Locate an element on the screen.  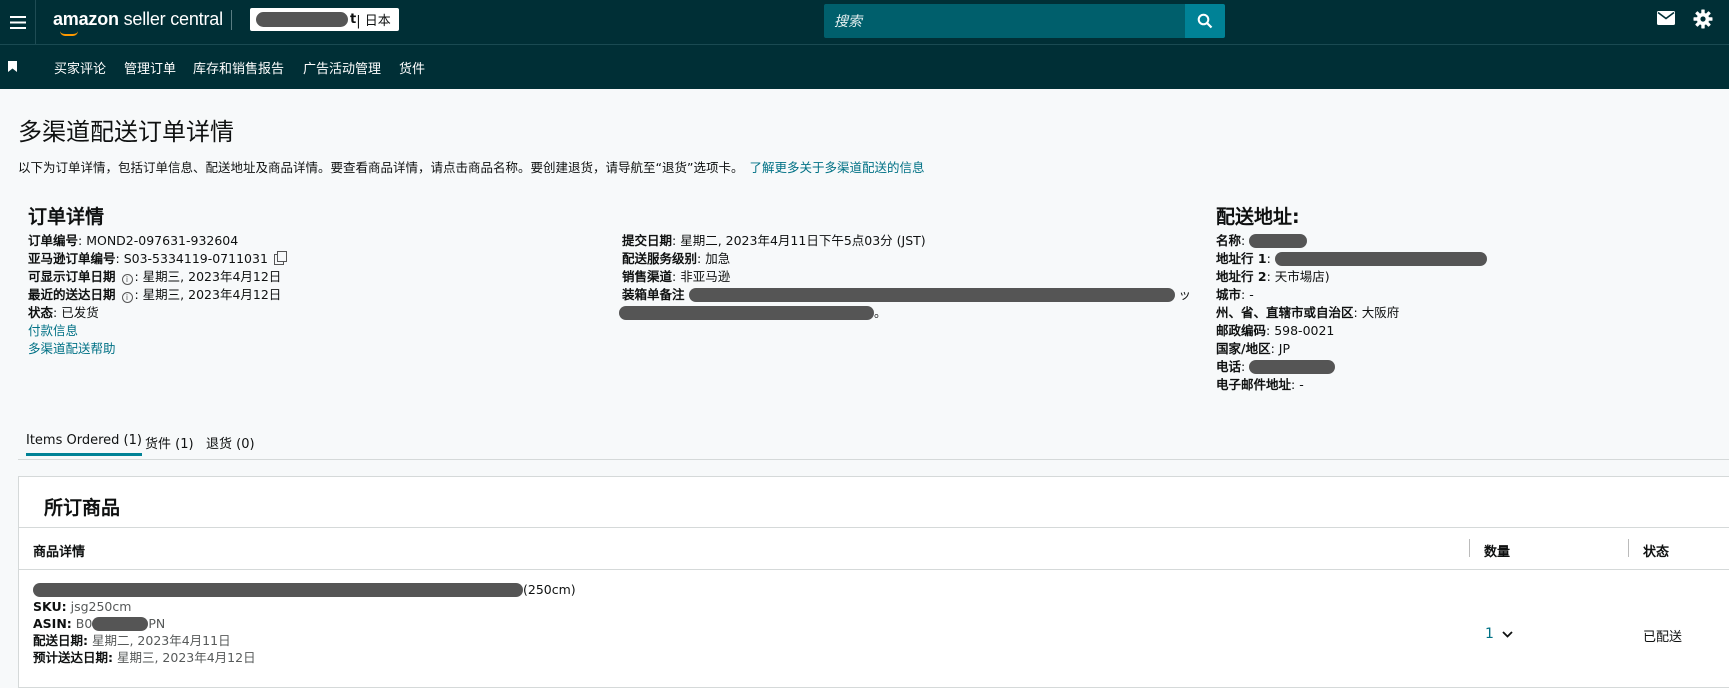
items-ordered-title: 所订商品 is located at coordinates (82, 508).